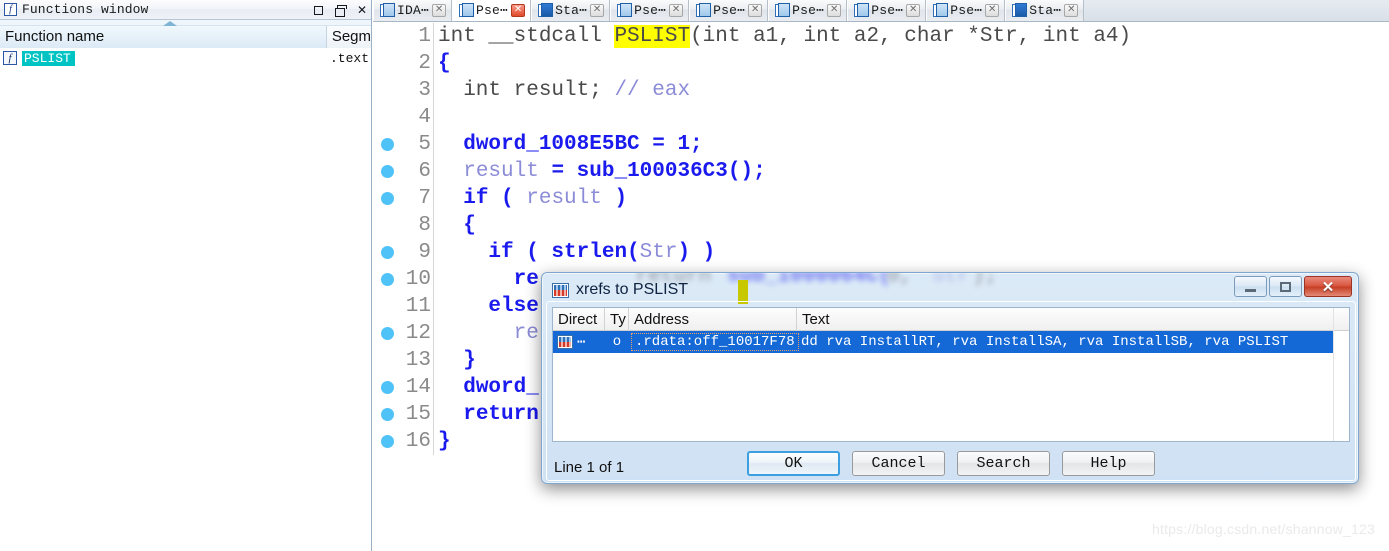  What do you see at coordinates (526, 36) in the screenshot?
I see `code-token: int __stdcall` at bounding box center [526, 36].